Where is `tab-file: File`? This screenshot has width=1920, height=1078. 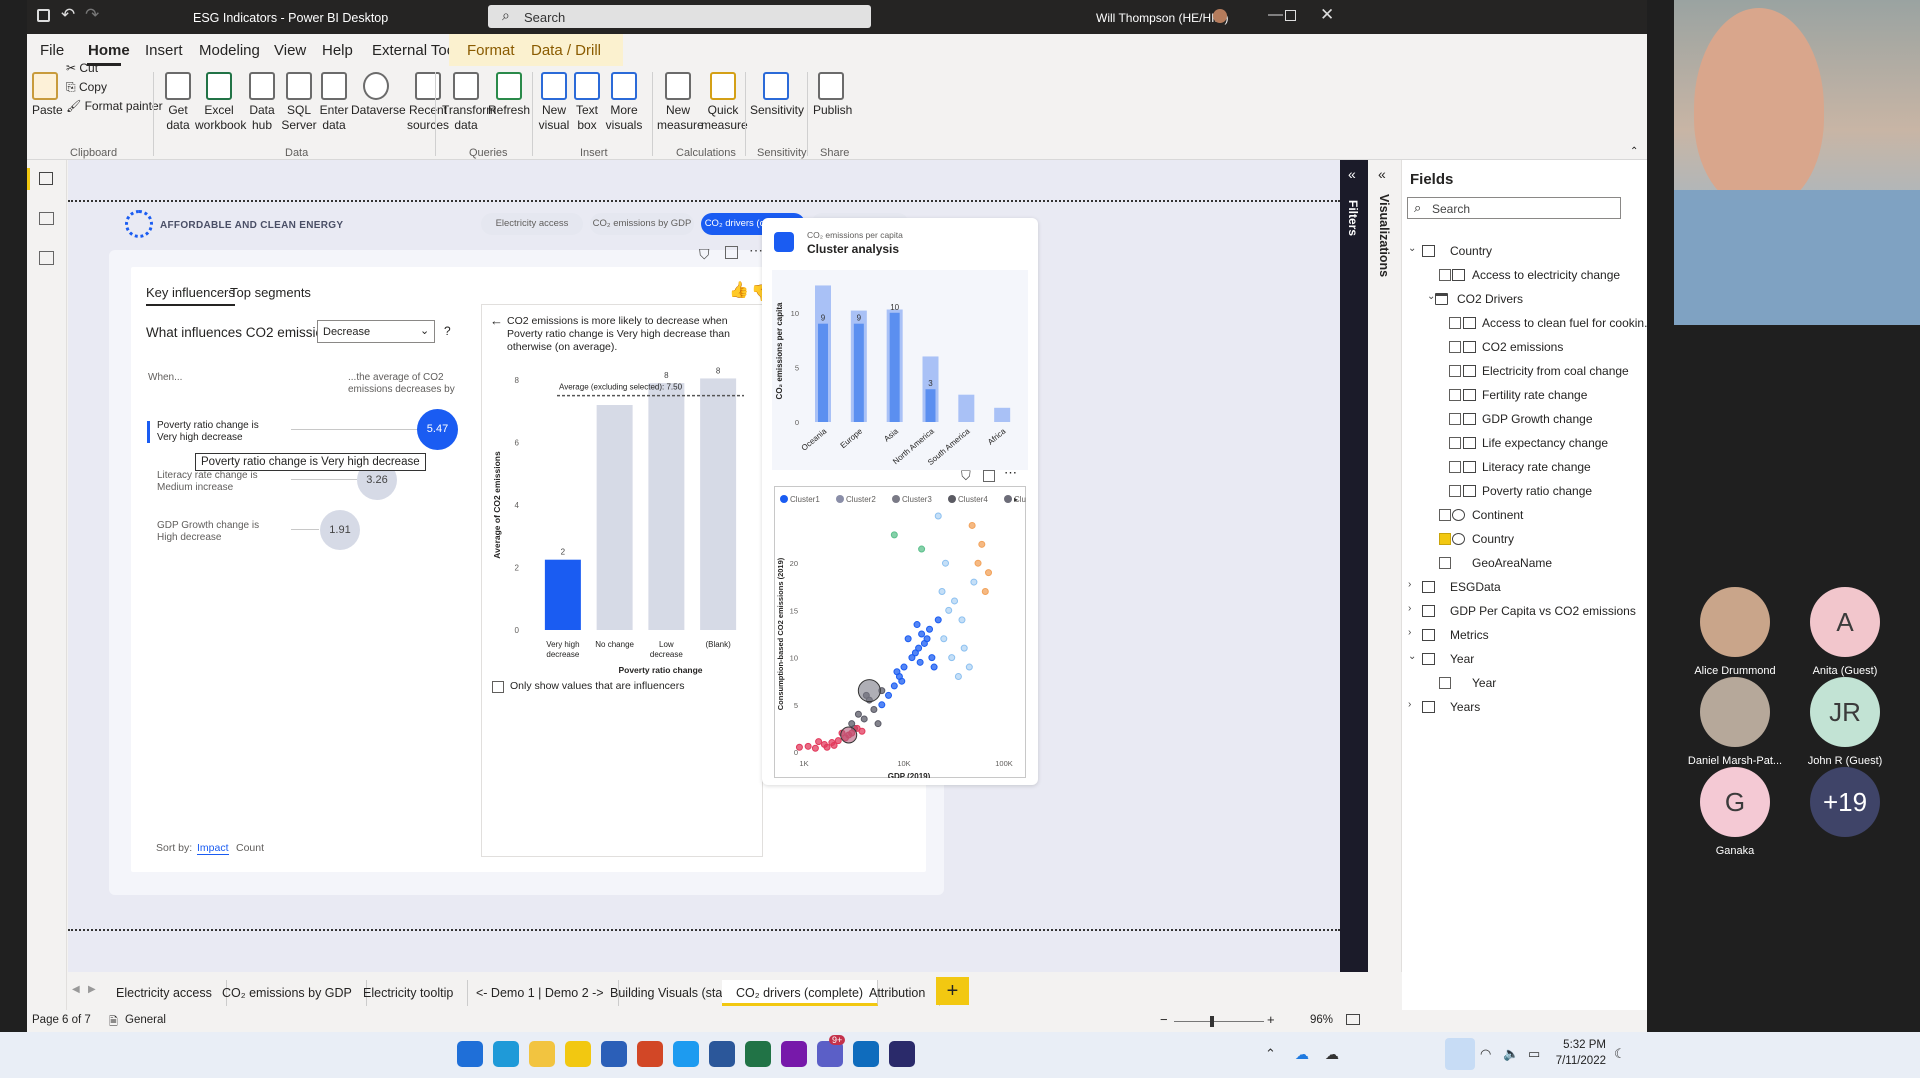
tab-file: File is located at coordinates (52, 50).